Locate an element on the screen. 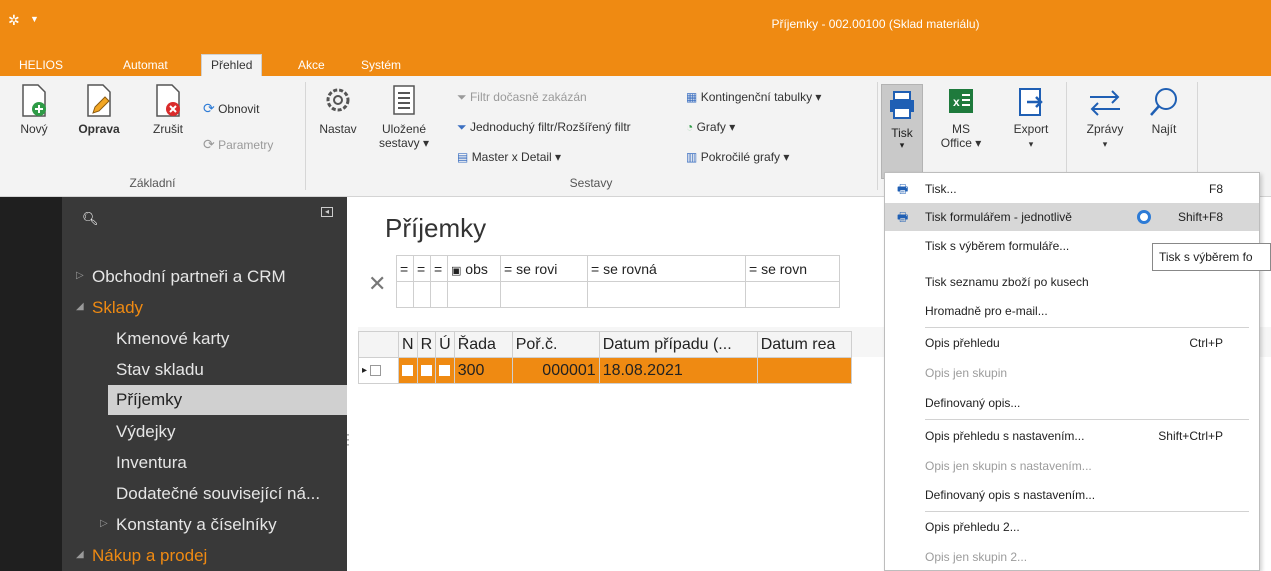 The width and height of the screenshot is (1271, 571). charts-button: ◔ Grafy ▾ is located at coordinates (710, 127).